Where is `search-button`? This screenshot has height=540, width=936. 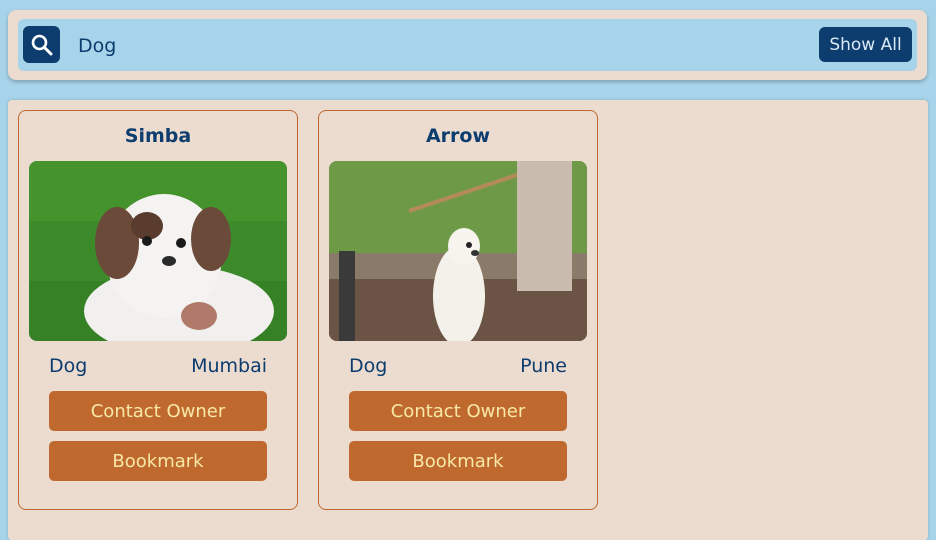 search-button is located at coordinates (41, 44).